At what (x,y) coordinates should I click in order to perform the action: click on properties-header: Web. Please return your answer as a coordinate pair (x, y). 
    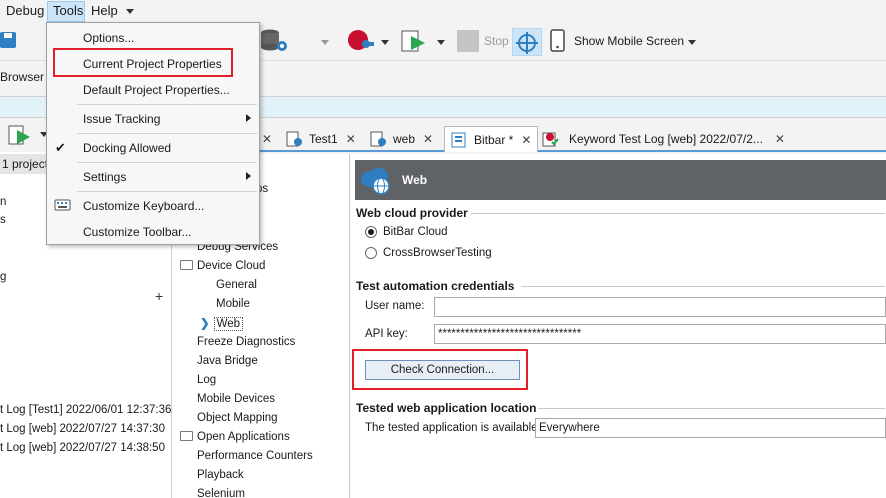
    Looking at the image, I should click on (620, 180).